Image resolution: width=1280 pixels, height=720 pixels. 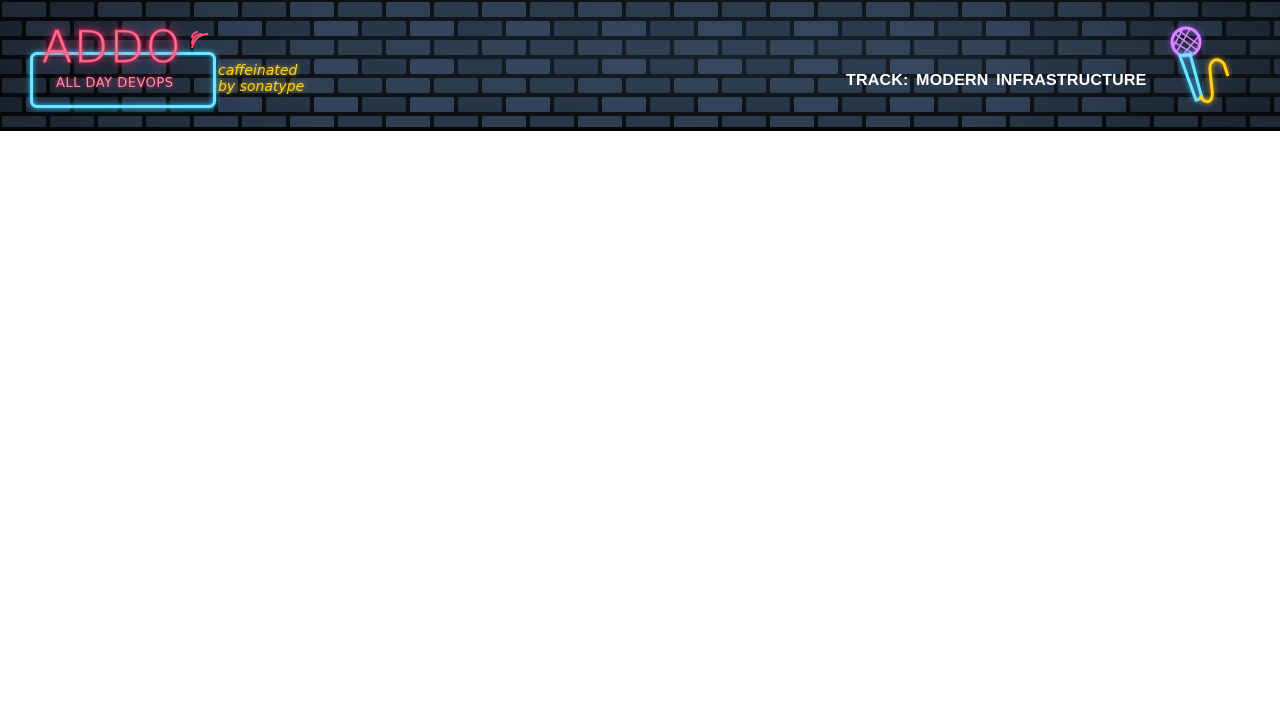 I want to click on tagline-line-1: caffeinated, so click(x=258, y=71).